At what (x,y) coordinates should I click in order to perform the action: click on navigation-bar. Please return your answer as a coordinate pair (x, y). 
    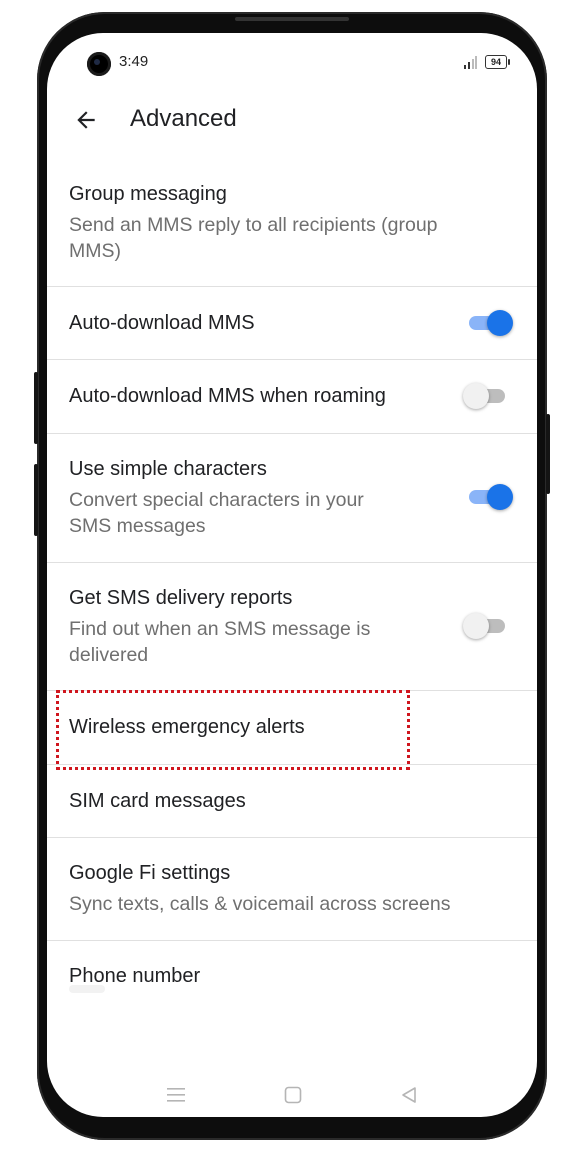
    Looking at the image, I should click on (292, 1095).